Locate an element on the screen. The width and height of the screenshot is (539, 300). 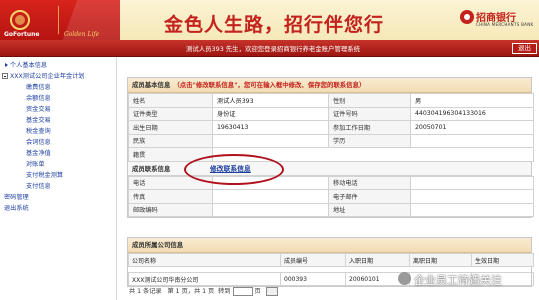
nav-item-fund-nav: 基金净值 is located at coordinates (38, 152).